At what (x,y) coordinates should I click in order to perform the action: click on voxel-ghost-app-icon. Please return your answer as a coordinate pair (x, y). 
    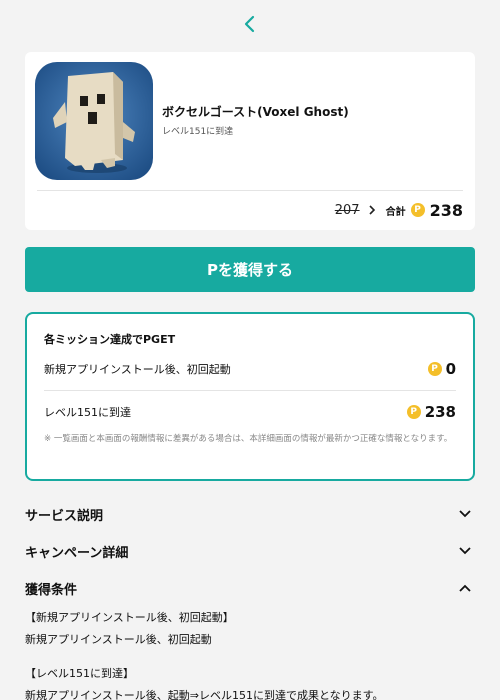
    Looking at the image, I should click on (94, 121).